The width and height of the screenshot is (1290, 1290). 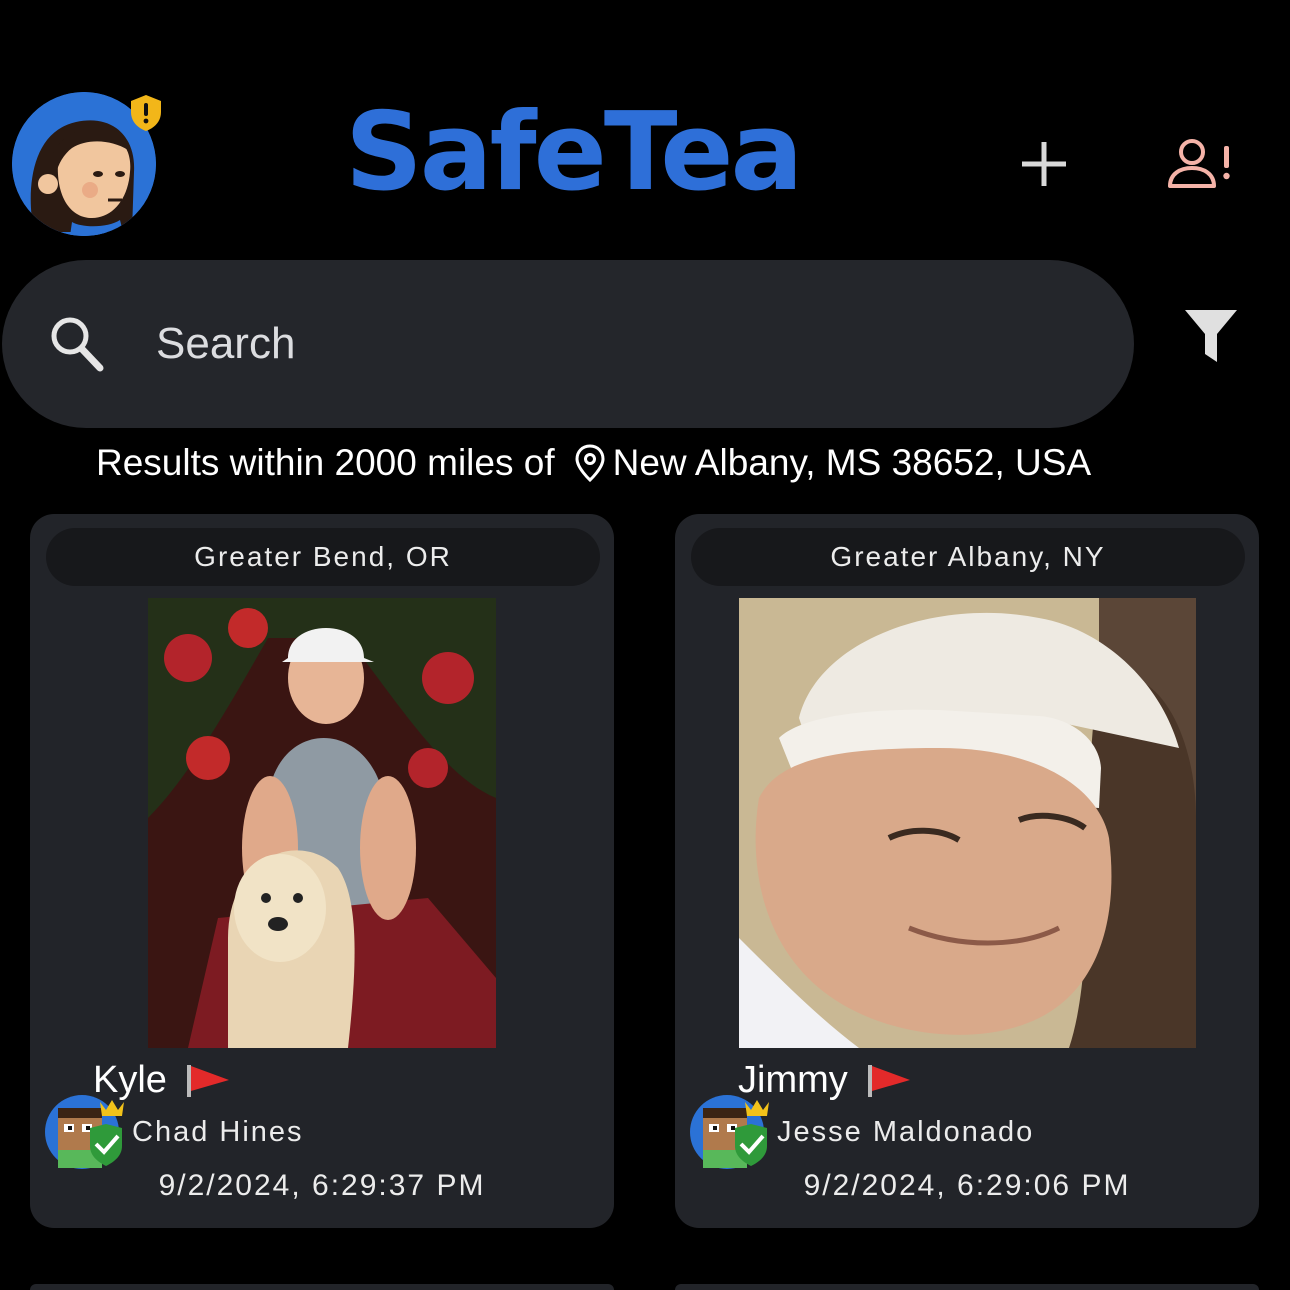 What do you see at coordinates (590, 463) in the screenshot?
I see `location-pin-icon` at bounding box center [590, 463].